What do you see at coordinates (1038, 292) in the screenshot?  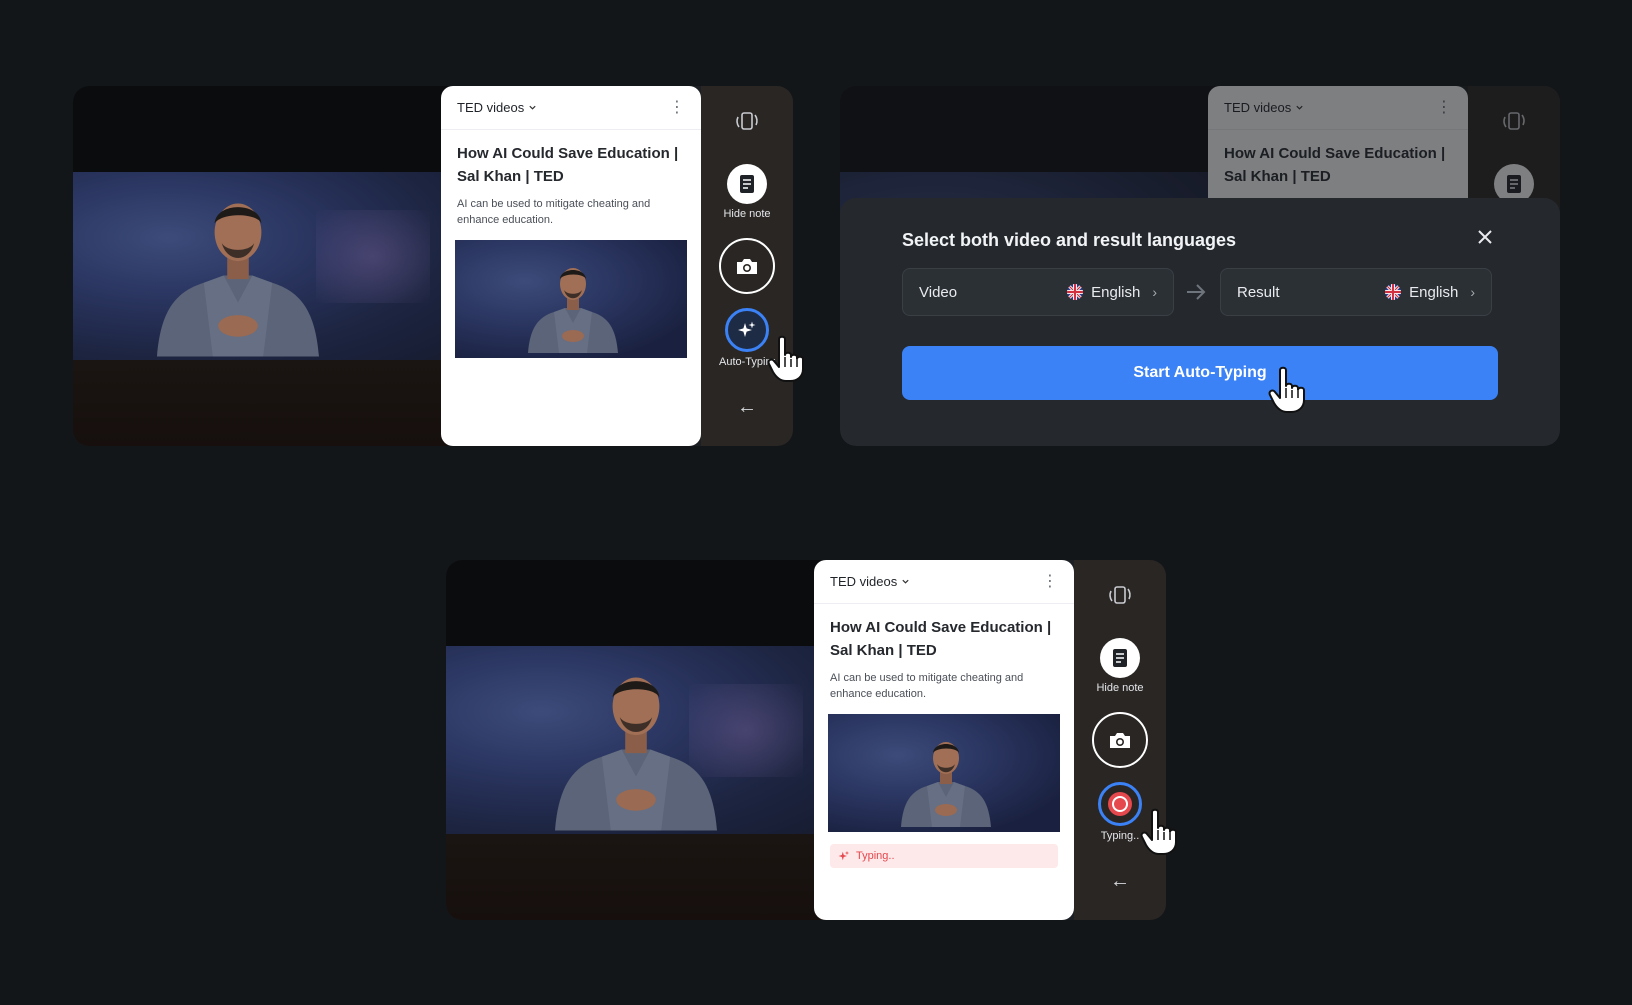 I see `video-language-select: Video English ›` at bounding box center [1038, 292].